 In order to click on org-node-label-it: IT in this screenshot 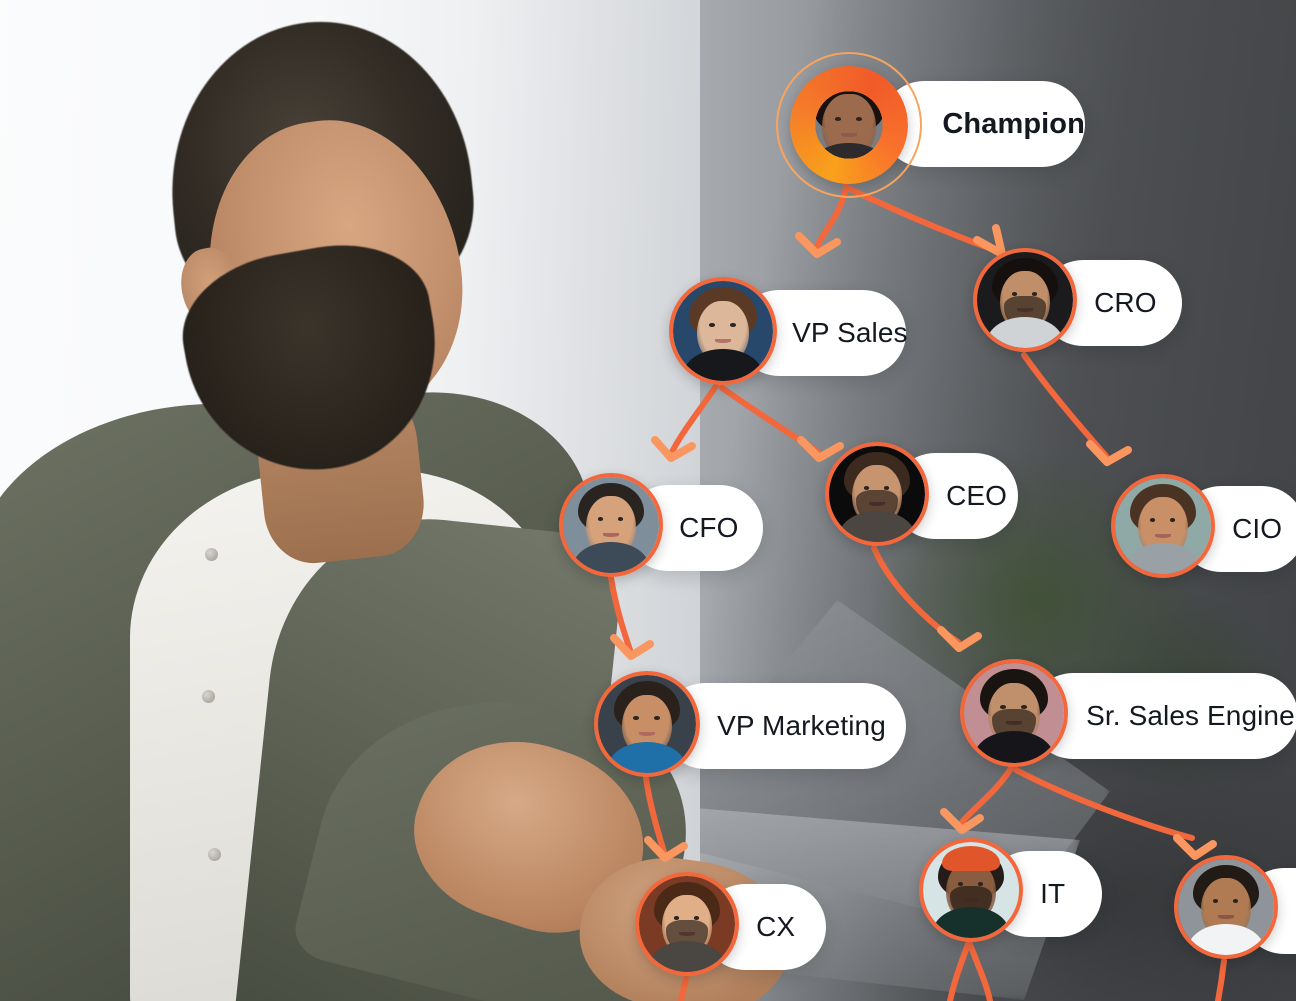, I will do `click(1053, 893)`.